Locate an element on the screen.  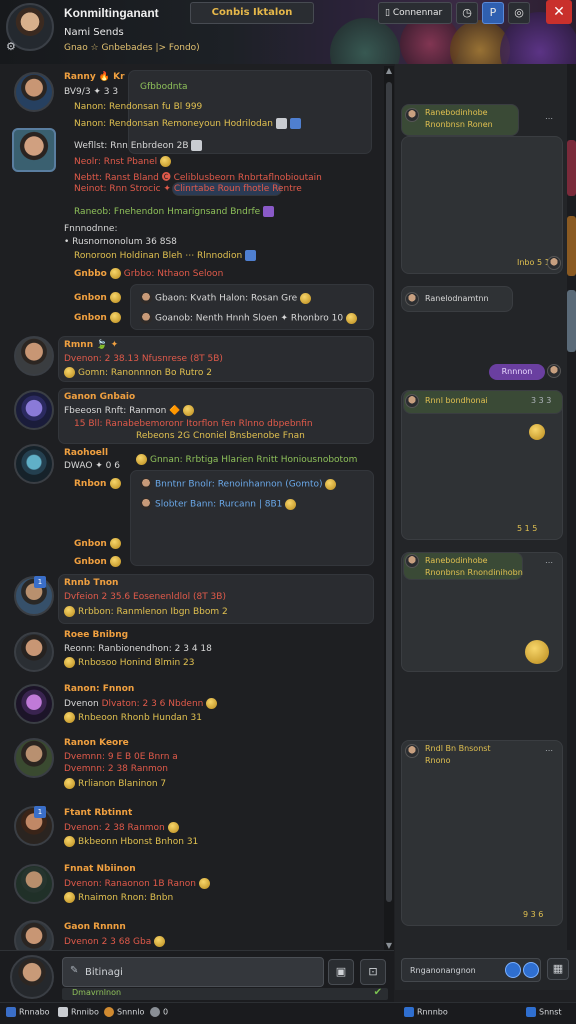
message-line: Ronoroon Holdinan Bleh ⋯ Rlnnodion is located at coordinates (166, 255).